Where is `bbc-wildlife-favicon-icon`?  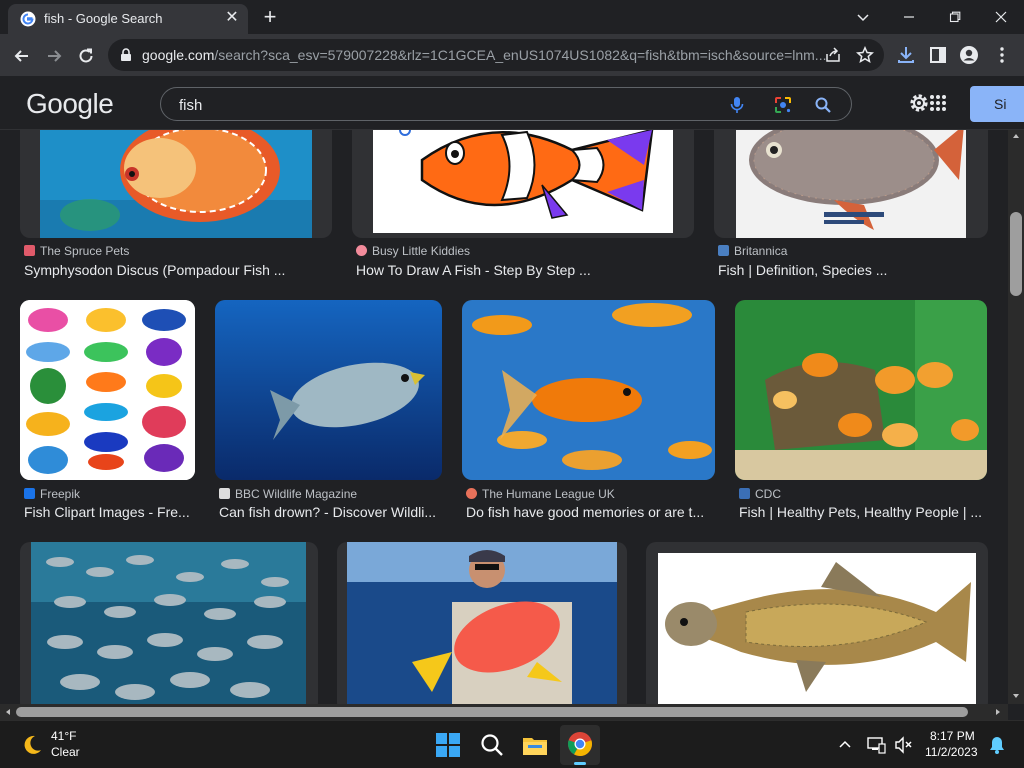 bbc-wildlife-favicon-icon is located at coordinates (224, 493).